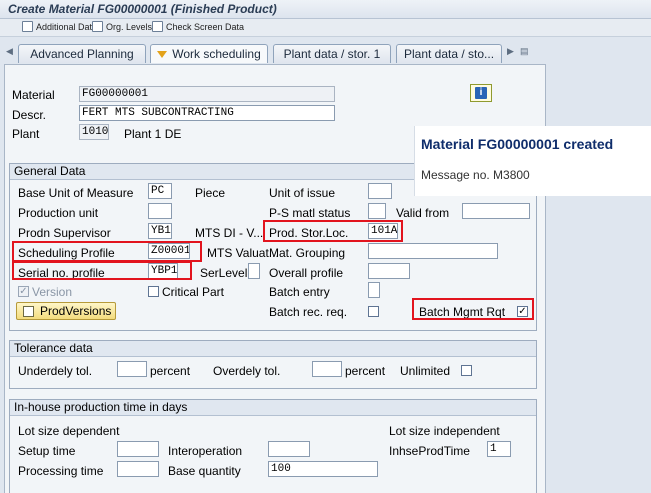 This screenshot has height=493, width=651. Describe the element at coordinates (160, 231) in the screenshot. I see `prodn-supervisor-field: YB1` at that location.